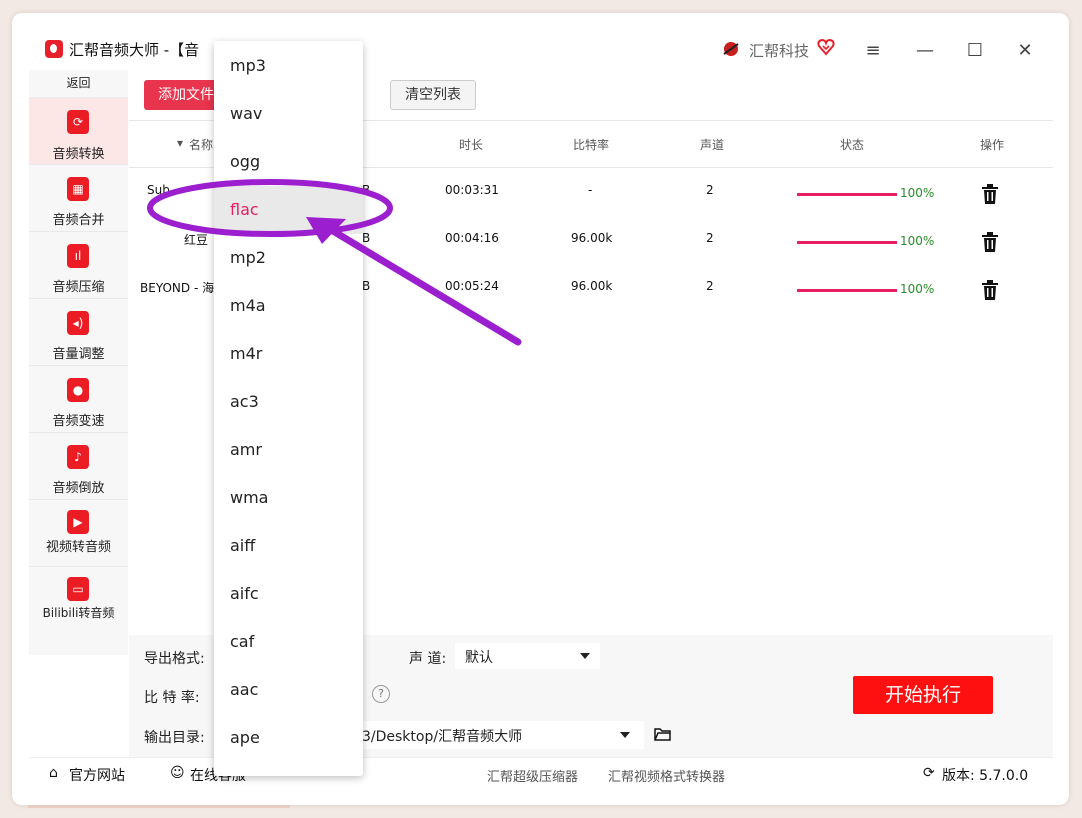 This screenshot has height=818, width=1082. I want to click on home-icon: ⌂, so click(53, 773).